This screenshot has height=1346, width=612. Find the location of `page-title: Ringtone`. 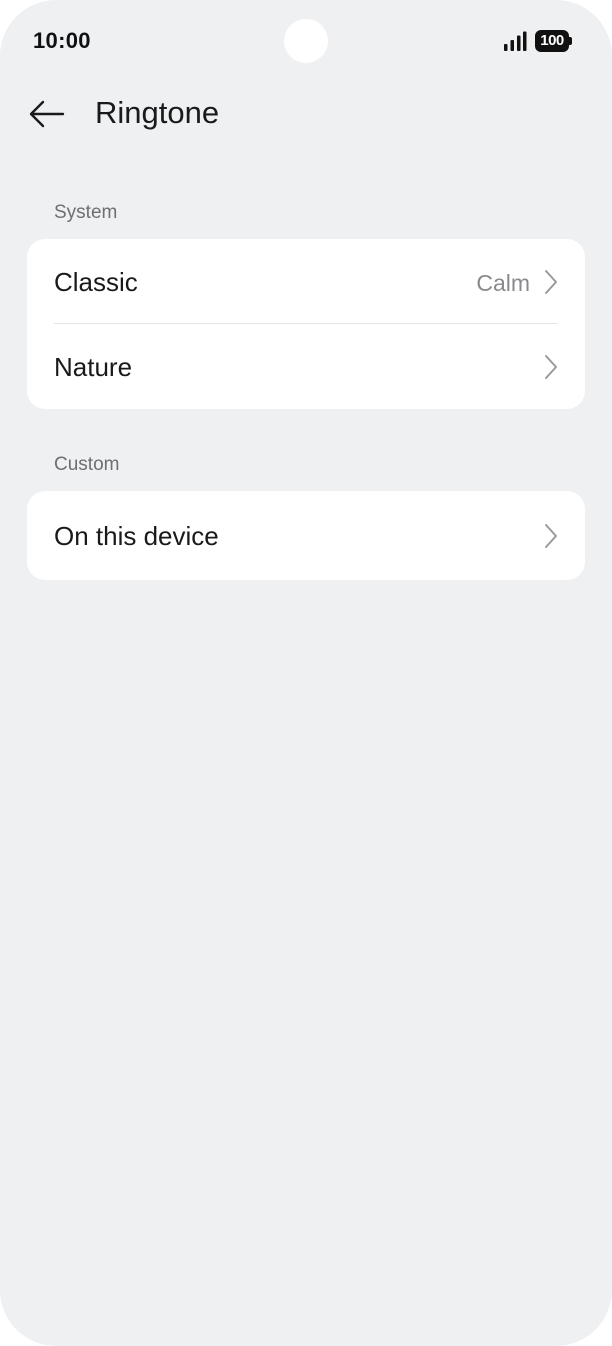

page-title: Ringtone is located at coordinates (157, 112).